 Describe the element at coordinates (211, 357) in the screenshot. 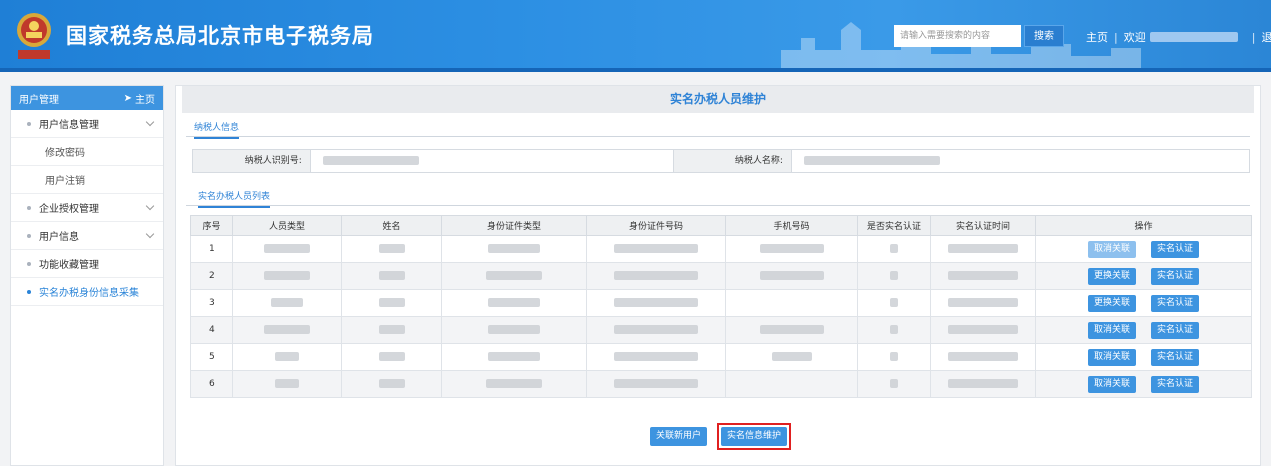

I see `cell-seq: 5` at that location.